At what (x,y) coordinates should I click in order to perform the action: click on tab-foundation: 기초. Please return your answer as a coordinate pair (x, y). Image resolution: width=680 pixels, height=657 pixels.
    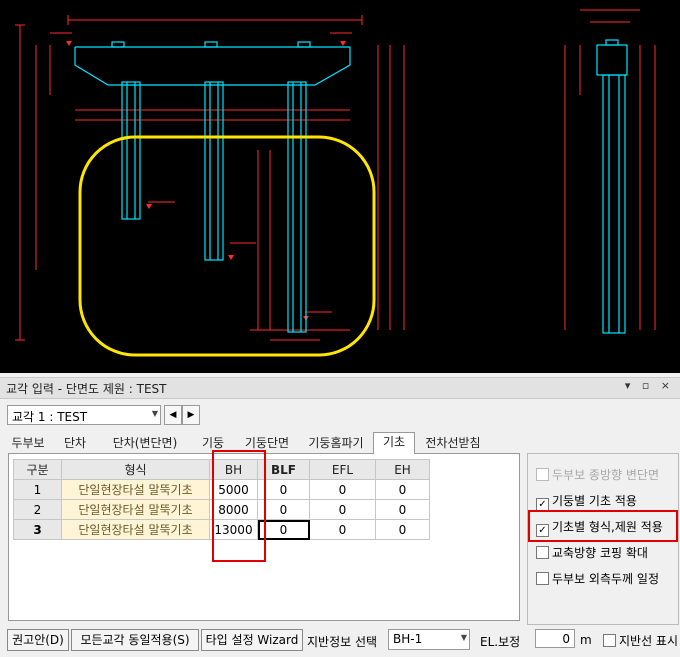
    Looking at the image, I should click on (394, 443).